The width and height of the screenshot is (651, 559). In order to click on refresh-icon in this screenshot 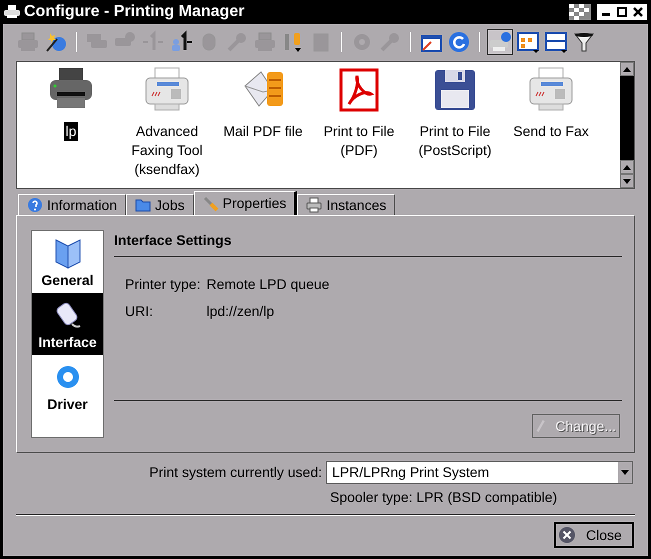, I will do `click(459, 42)`.